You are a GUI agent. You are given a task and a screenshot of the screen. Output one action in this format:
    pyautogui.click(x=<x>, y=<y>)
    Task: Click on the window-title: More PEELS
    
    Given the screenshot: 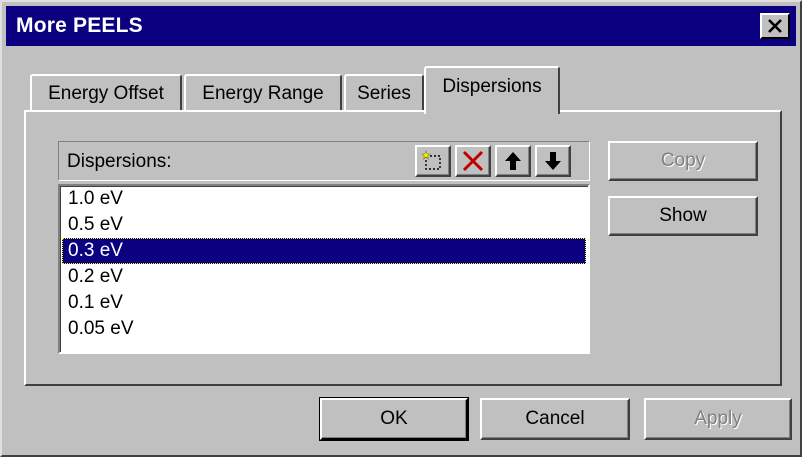 What is the action you would take?
    pyautogui.click(x=79, y=25)
    